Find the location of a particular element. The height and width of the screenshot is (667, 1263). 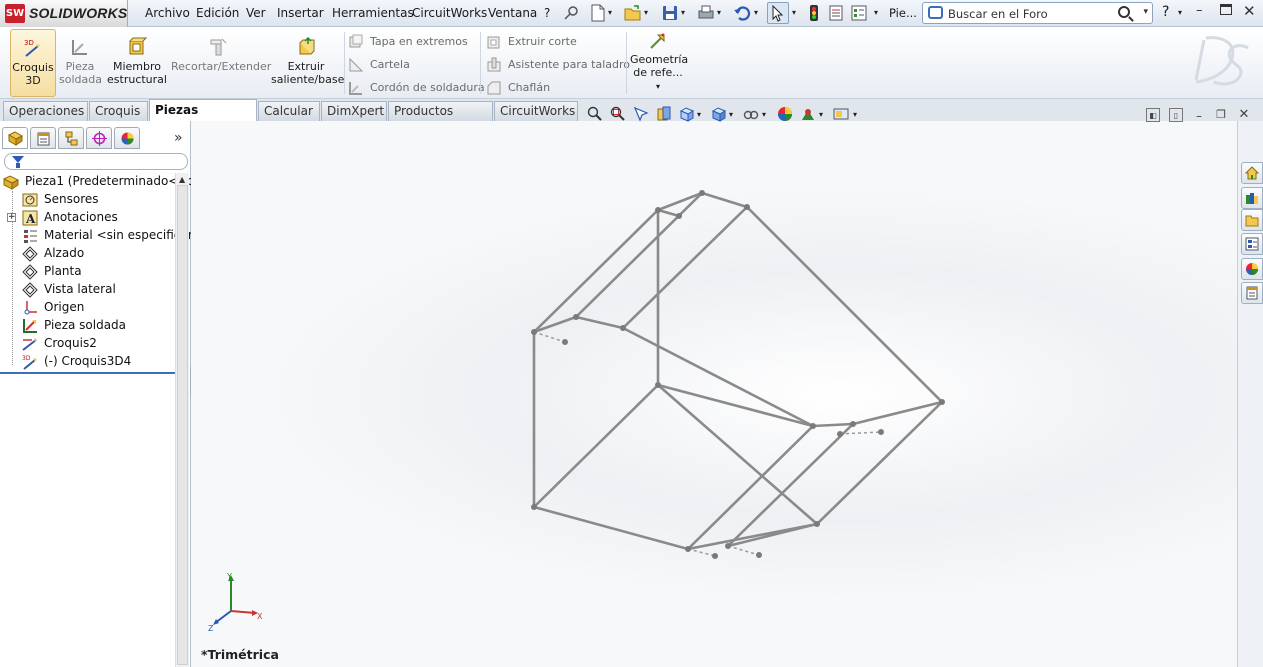

view-palette-tab is located at coordinates (1252, 244).